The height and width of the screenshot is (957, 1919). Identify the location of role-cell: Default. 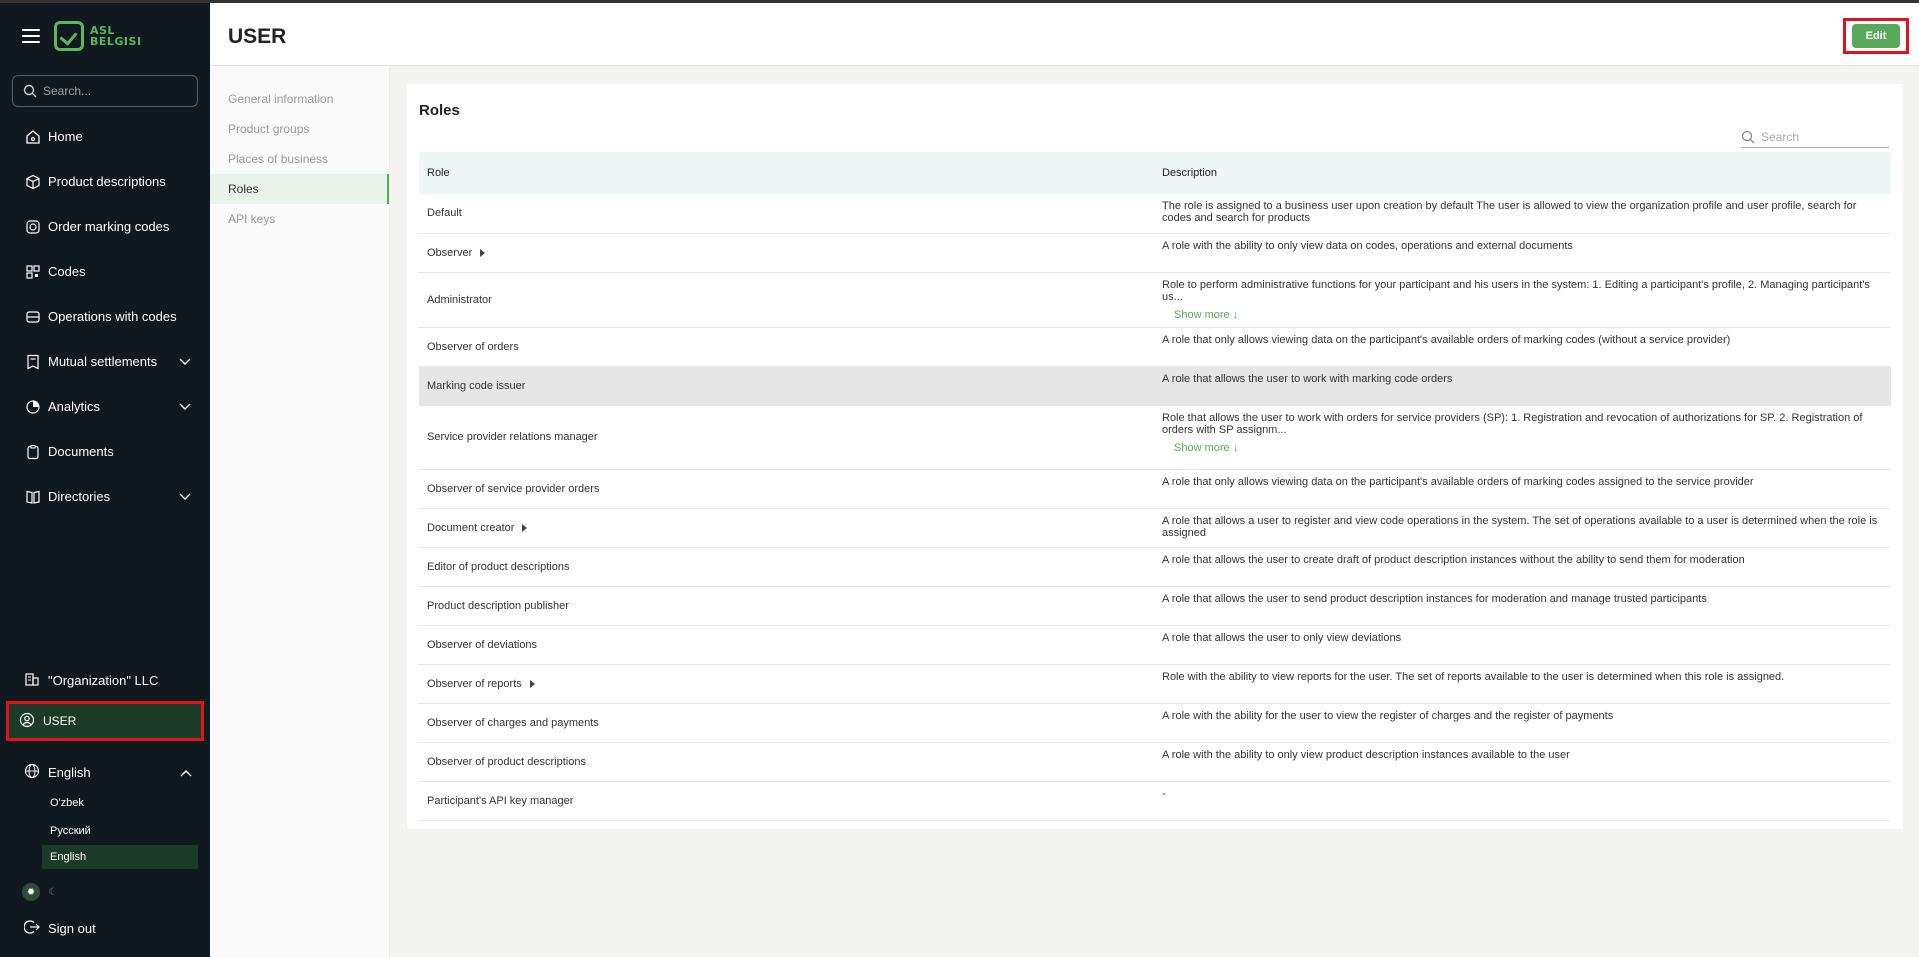
(786, 214).